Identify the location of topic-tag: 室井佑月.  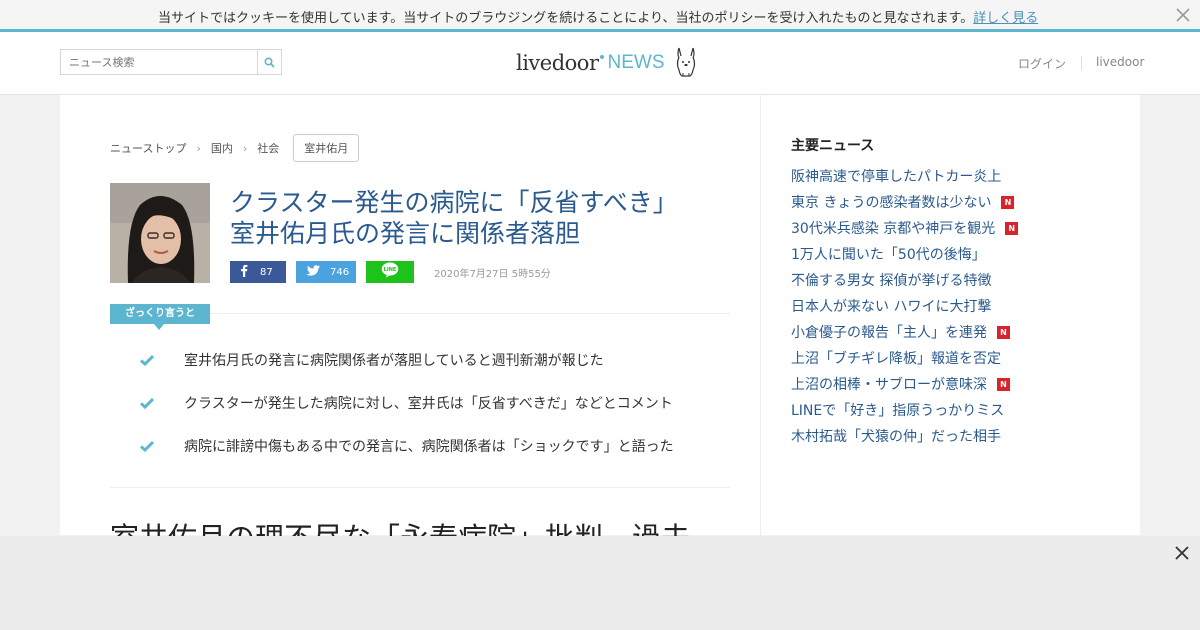
(326, 148).